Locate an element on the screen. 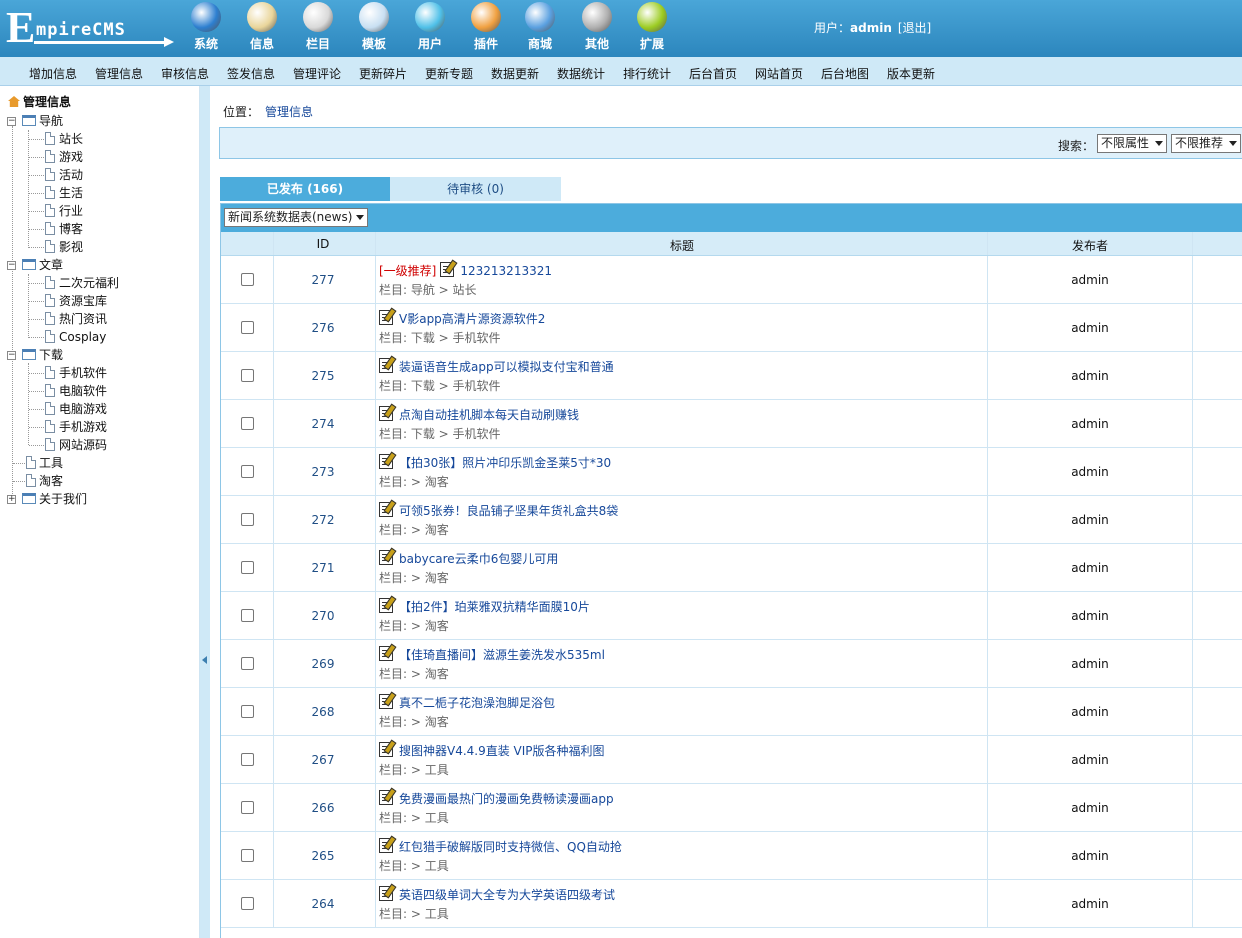 This screenshot has height=938, width=1242. row-title-link: 搜图神器V4.4.9直装 VIP版各种福利图 is located at coordinates (502, 751).